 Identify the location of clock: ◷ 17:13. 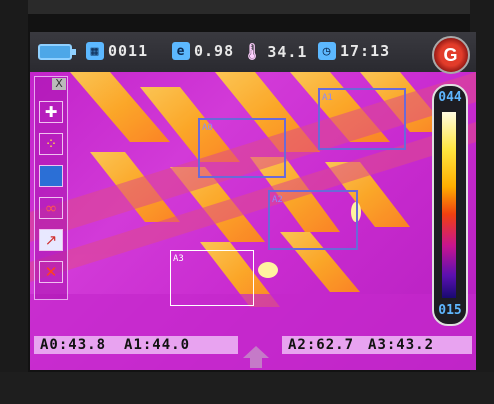
(354, 51).